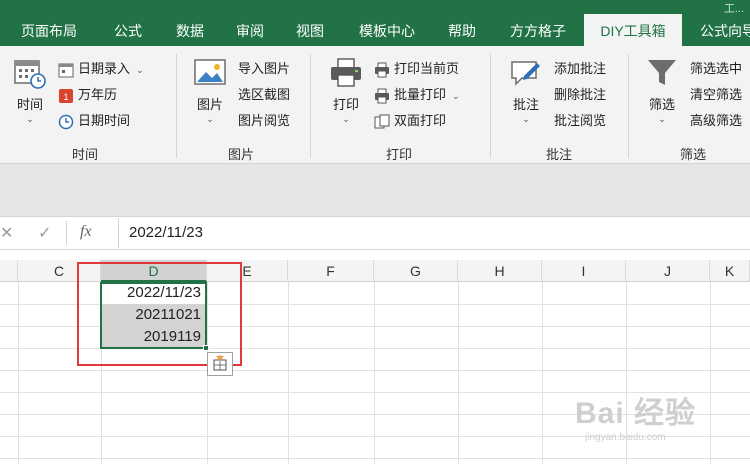 The image size is (750, 464). I want to click on comment-button: 批注 ⌄, so click(526, 90).